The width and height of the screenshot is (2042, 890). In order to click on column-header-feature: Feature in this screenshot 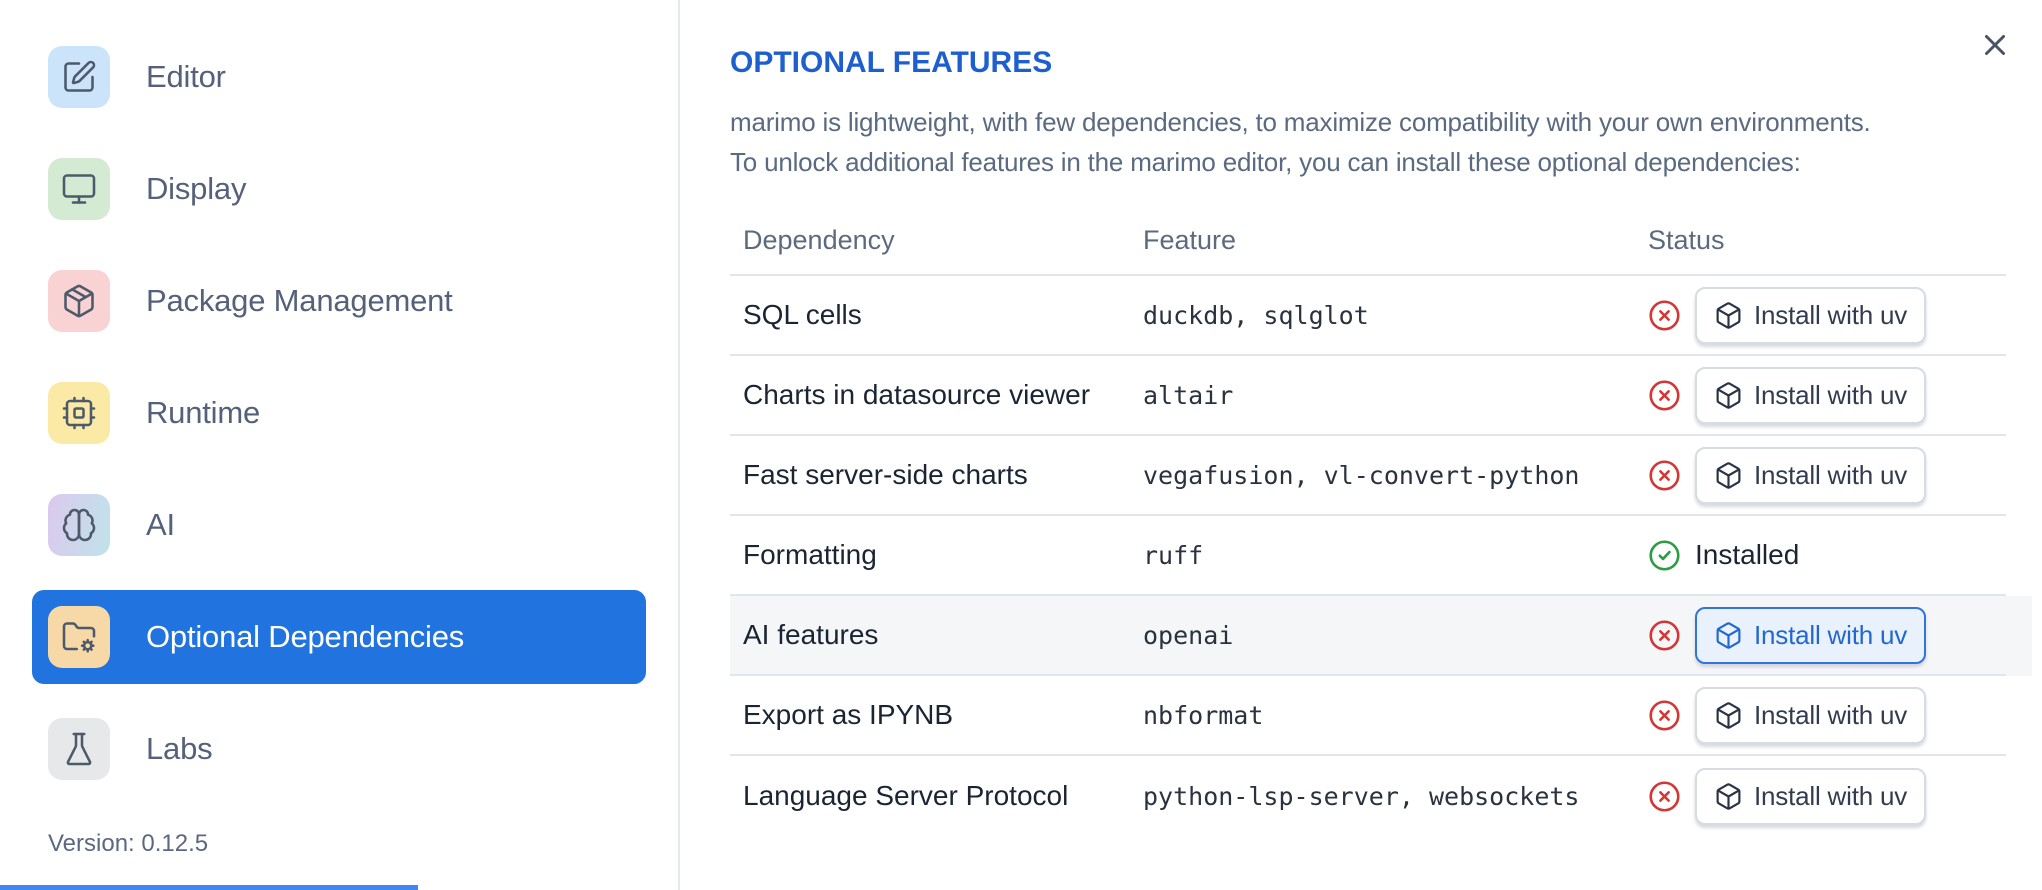, I will do `click(1190, 239)`.